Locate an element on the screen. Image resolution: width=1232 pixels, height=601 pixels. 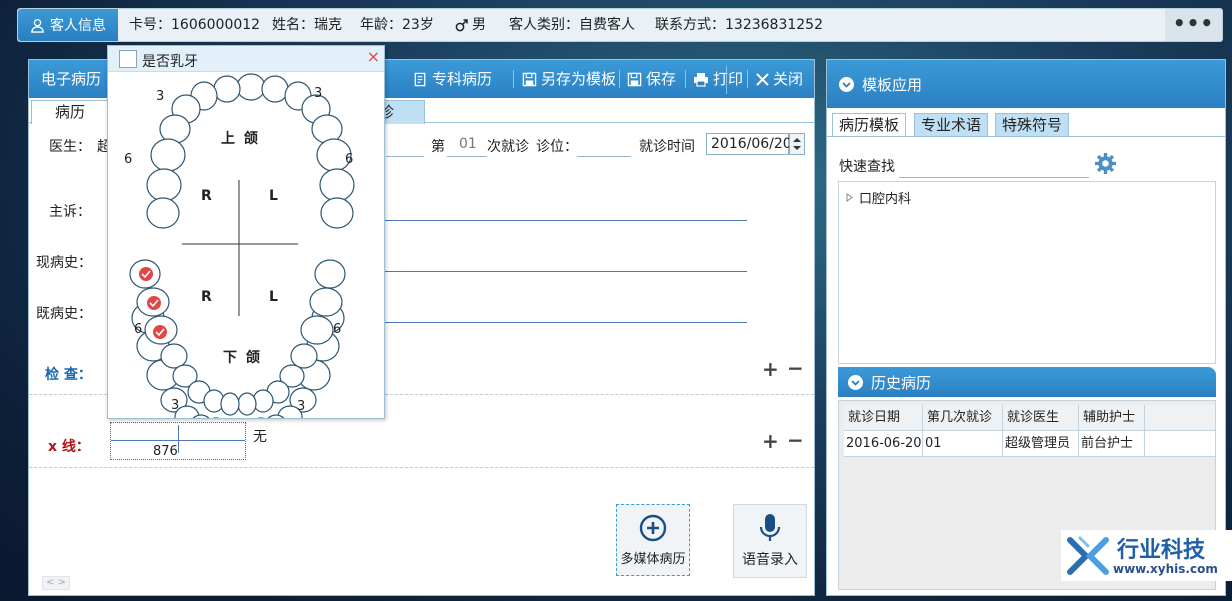
lower-jaw-label: 下 颌 is located at coordinates (242, 358).